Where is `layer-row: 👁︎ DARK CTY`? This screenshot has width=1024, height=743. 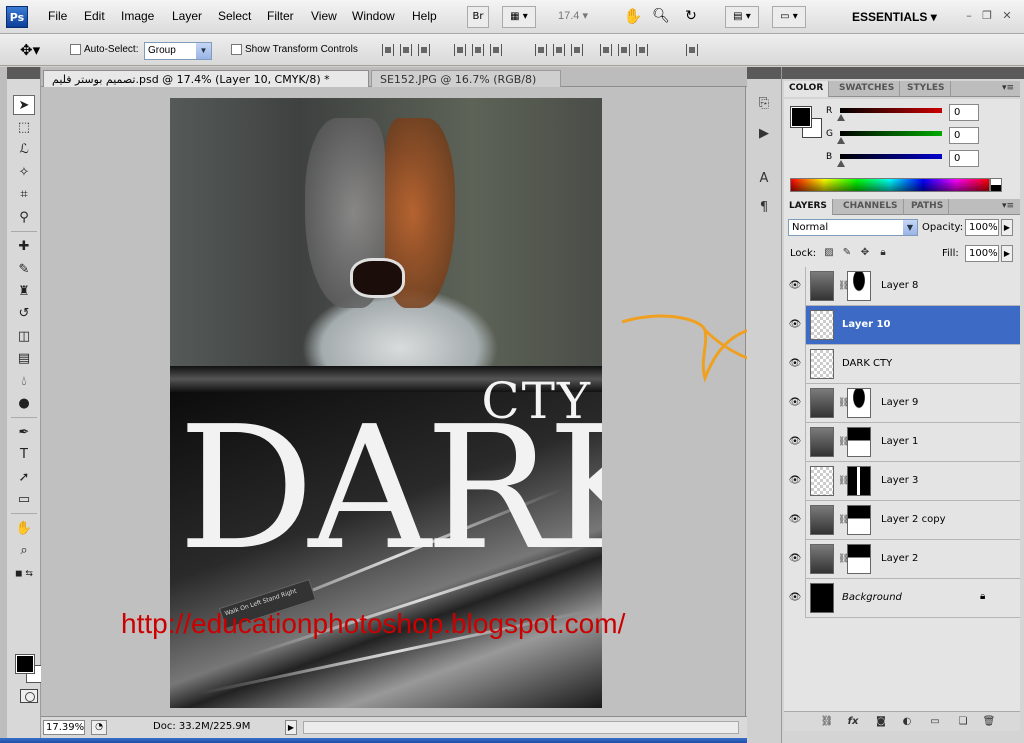
layer-row: 👁︎ DARK CTY is located at coordinates (902, 364).